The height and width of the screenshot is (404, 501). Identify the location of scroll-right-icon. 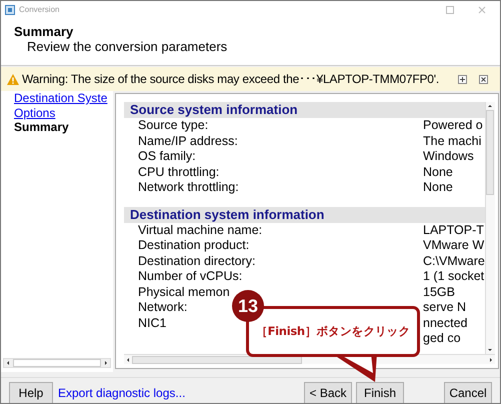
(106, 363).